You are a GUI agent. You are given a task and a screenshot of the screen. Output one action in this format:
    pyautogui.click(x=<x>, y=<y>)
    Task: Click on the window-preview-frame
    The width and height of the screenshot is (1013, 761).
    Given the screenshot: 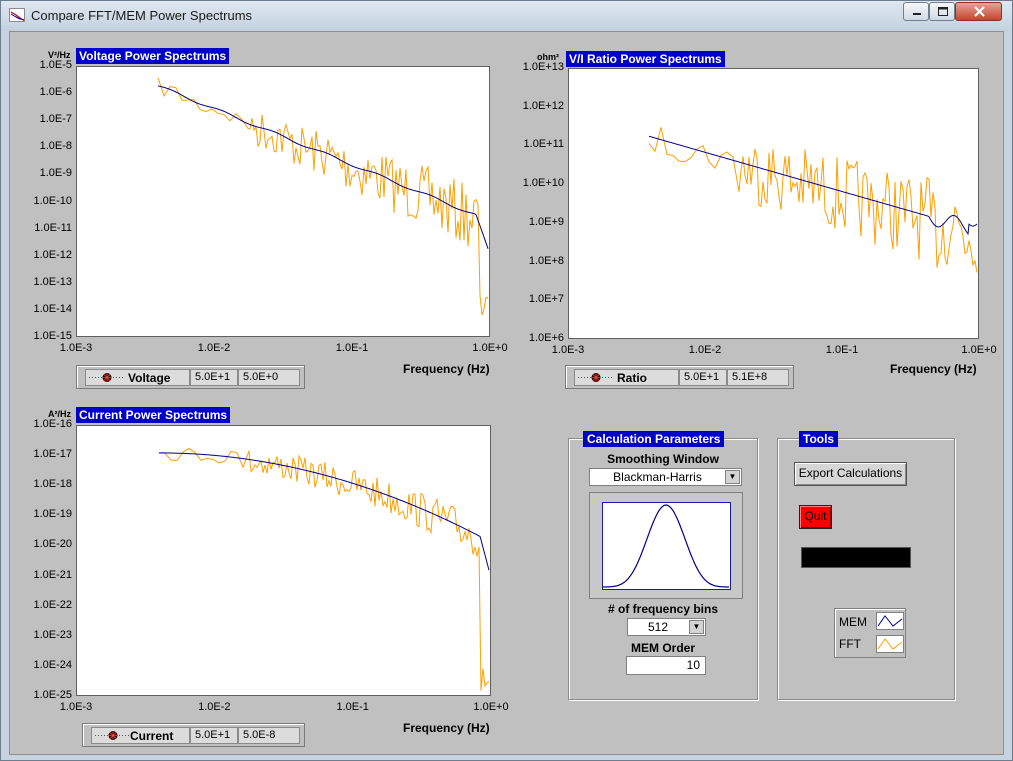 What is the action you would take?
    pyautogui.click(x=666, y=545)
    